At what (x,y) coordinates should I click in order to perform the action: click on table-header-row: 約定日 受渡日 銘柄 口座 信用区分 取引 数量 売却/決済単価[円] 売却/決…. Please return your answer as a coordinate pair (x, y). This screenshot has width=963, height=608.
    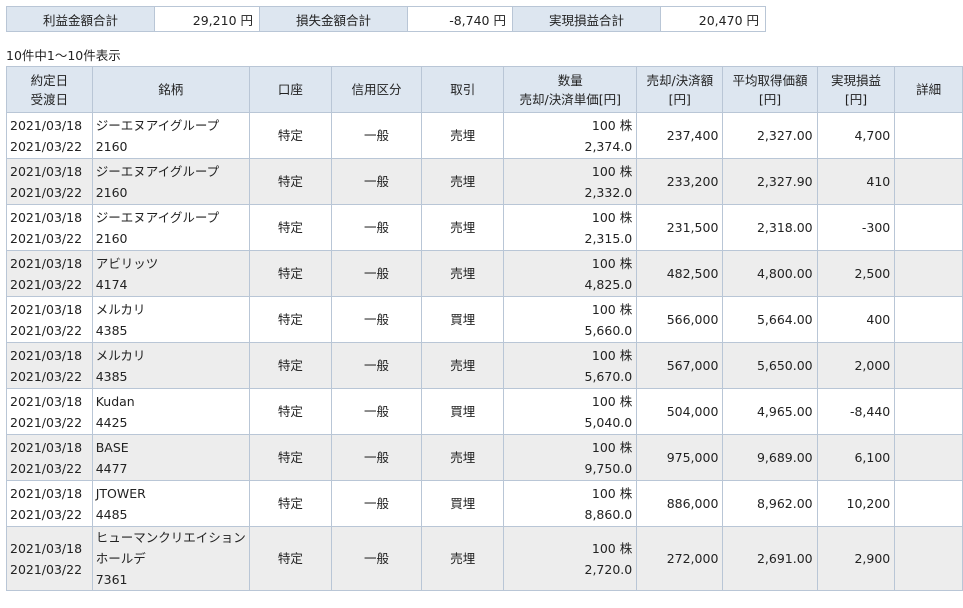
    Looking at the image, I should click on (484, 89).